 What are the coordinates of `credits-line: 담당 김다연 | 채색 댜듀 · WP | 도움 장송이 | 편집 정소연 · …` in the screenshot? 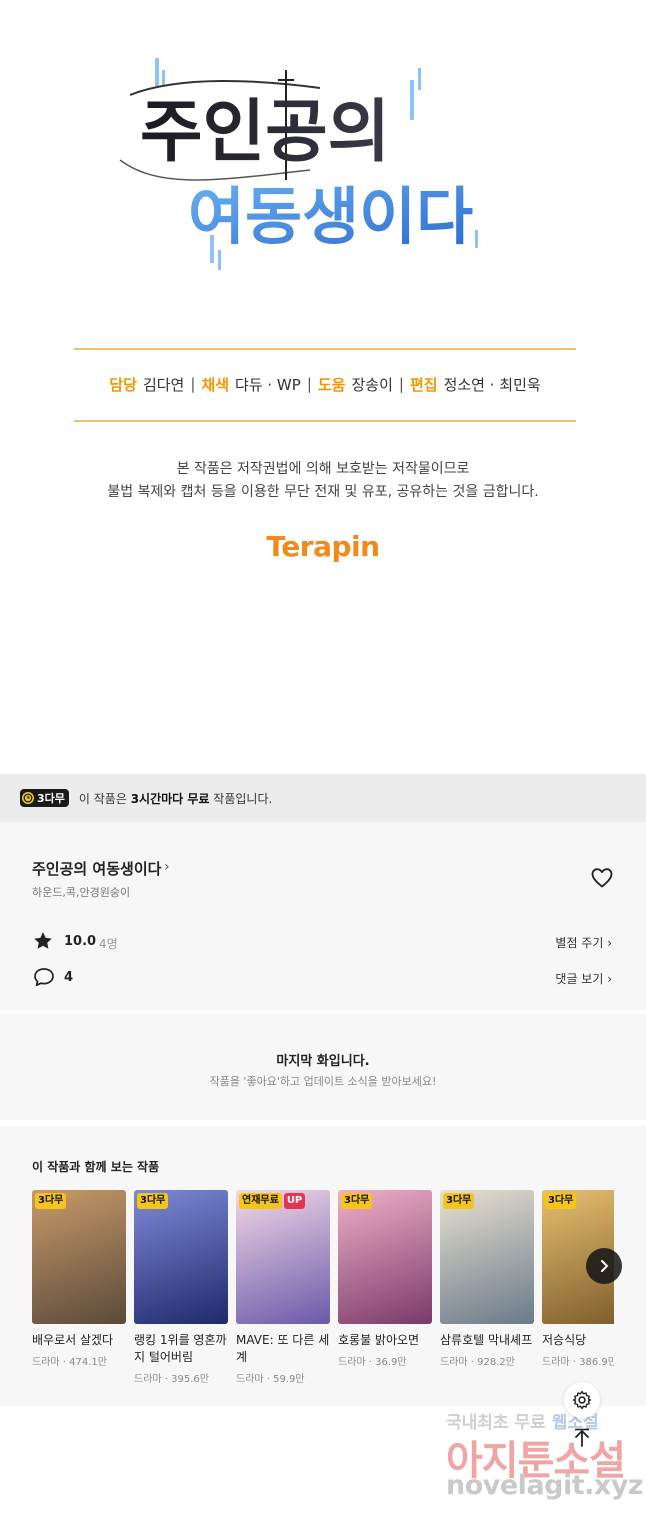 It's located at (325, 384).